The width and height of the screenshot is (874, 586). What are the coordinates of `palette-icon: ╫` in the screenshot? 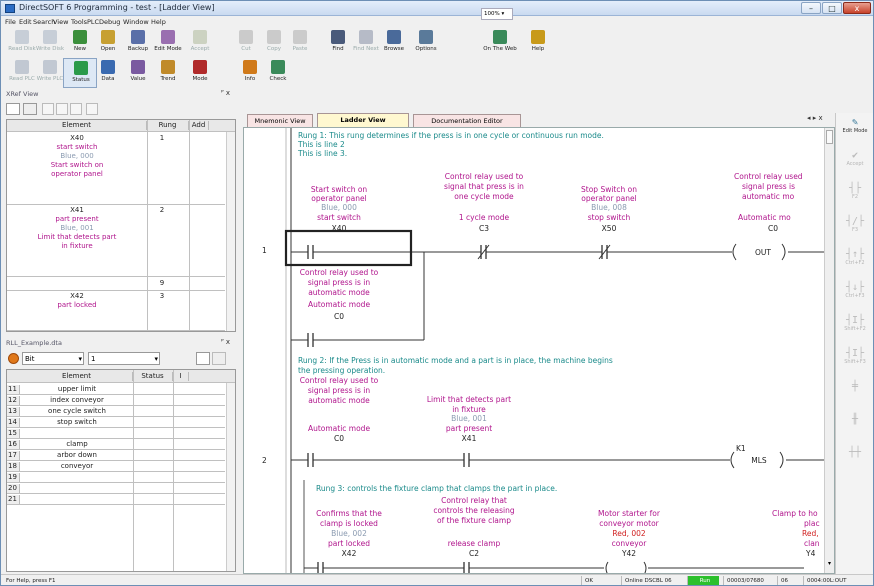 It's located at (855, 419).